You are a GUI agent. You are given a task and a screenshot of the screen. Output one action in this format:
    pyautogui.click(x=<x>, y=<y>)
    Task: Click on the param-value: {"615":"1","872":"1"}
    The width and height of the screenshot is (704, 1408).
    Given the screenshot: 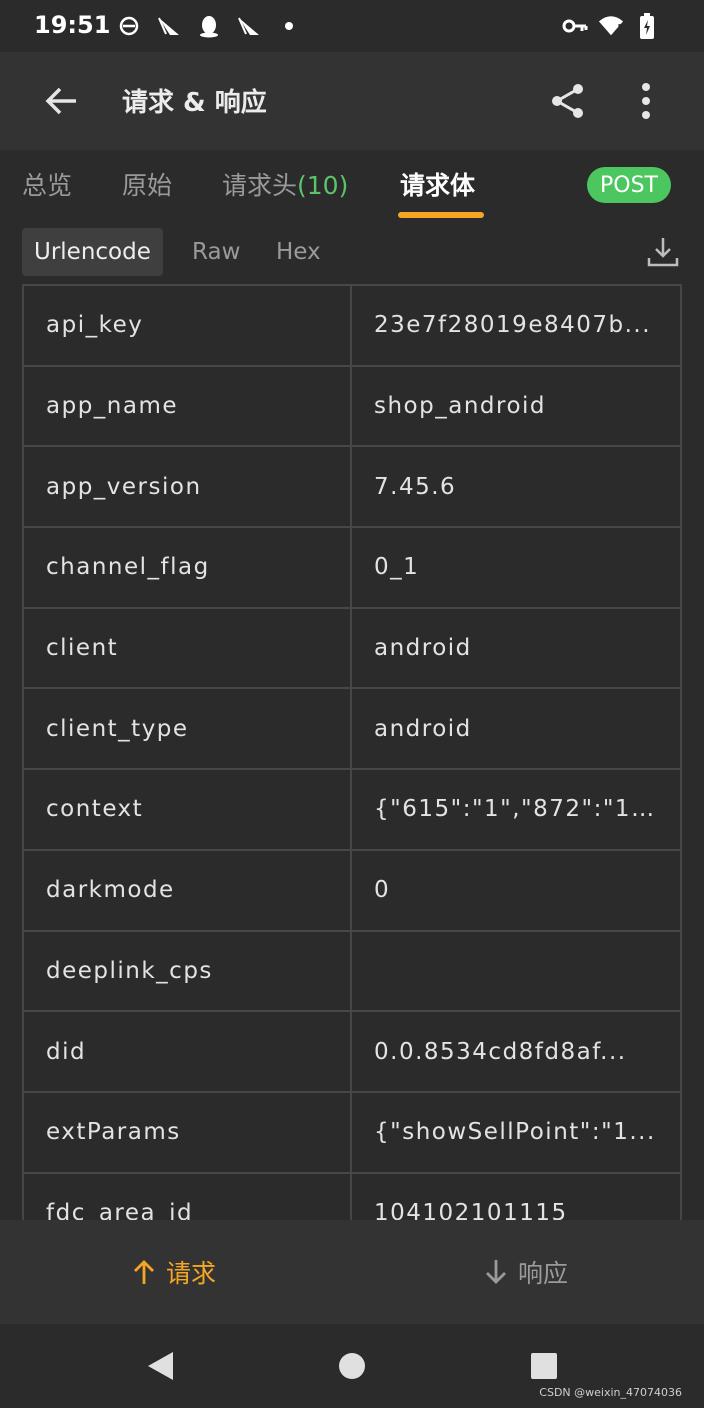 What is the action you would take?
    pyautogui.click(x=516, y=809)
    